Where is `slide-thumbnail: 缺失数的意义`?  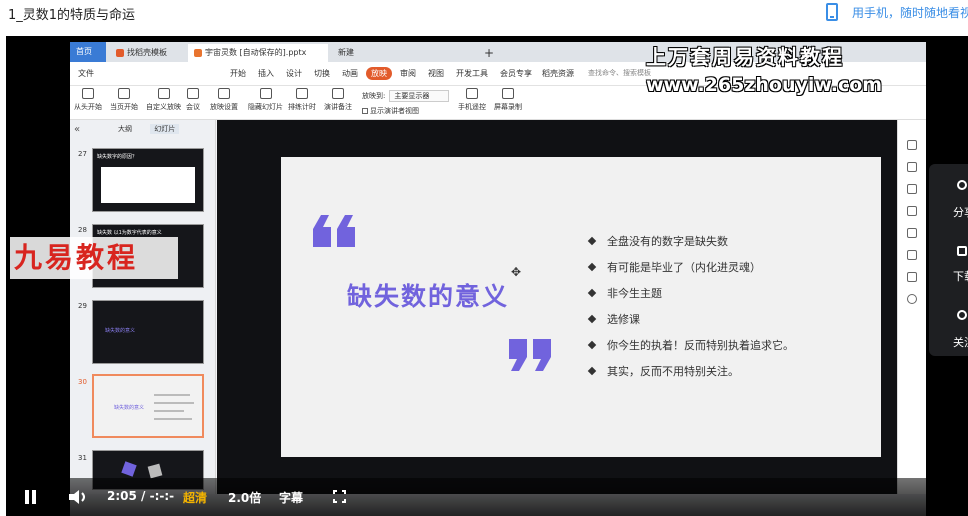 slide-thumbnail: 缺失数的意义 is located at coordinates (148, 332).